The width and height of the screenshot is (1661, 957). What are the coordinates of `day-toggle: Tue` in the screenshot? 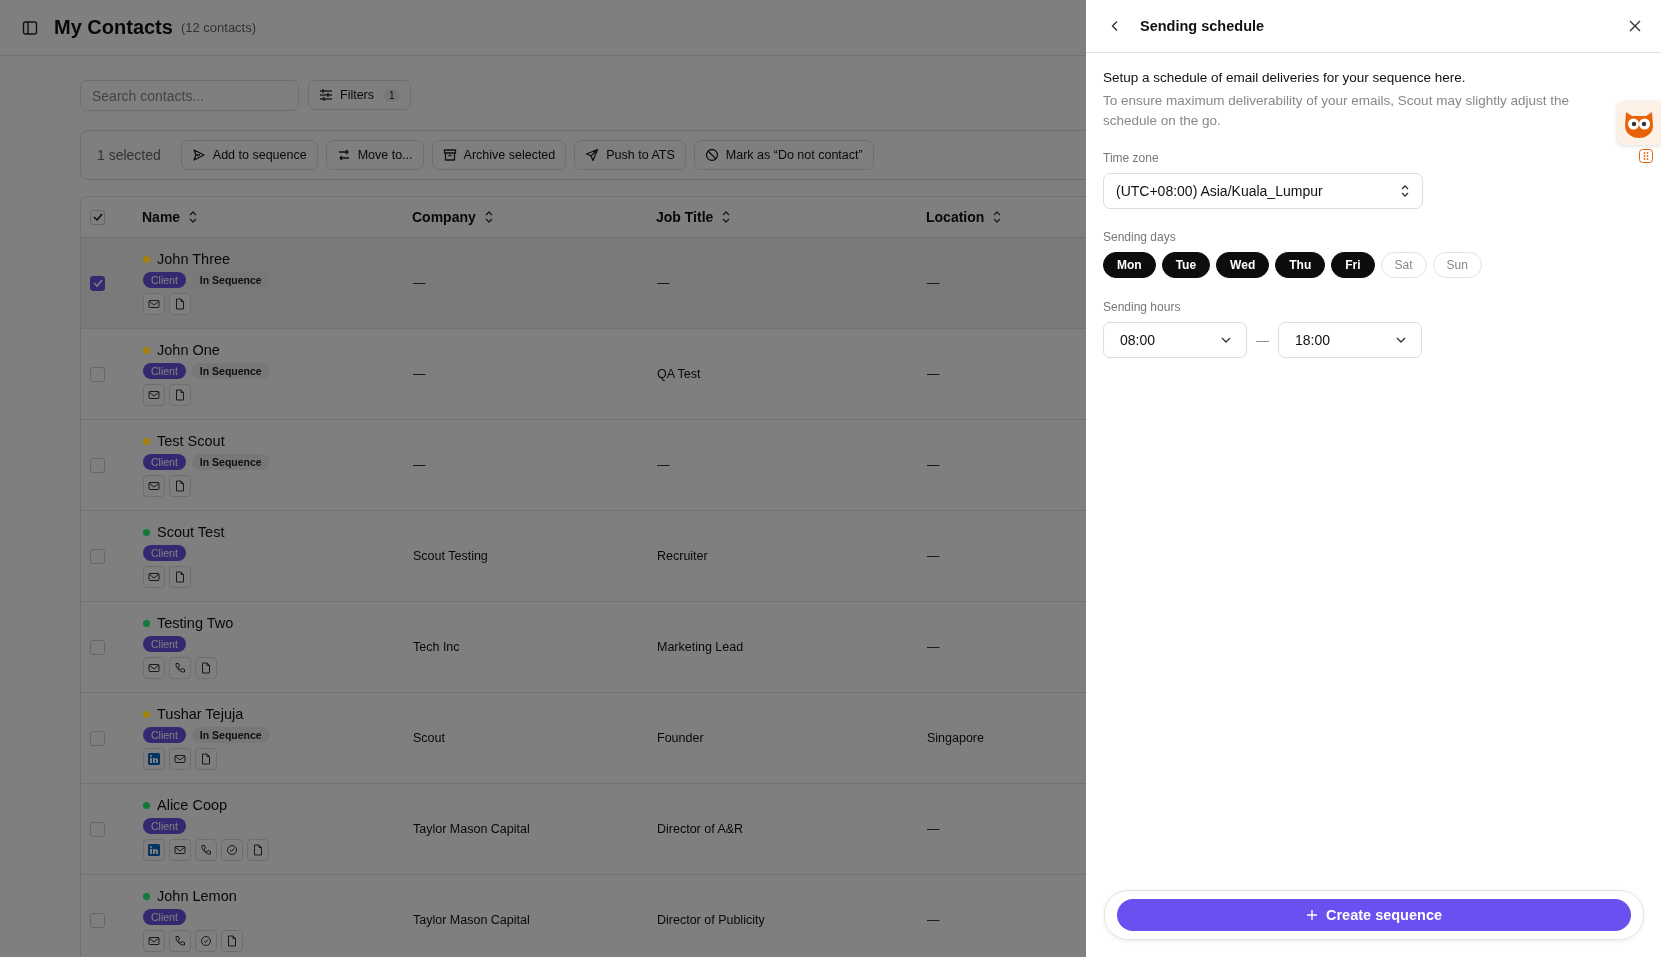 It's located at (1186, 265).